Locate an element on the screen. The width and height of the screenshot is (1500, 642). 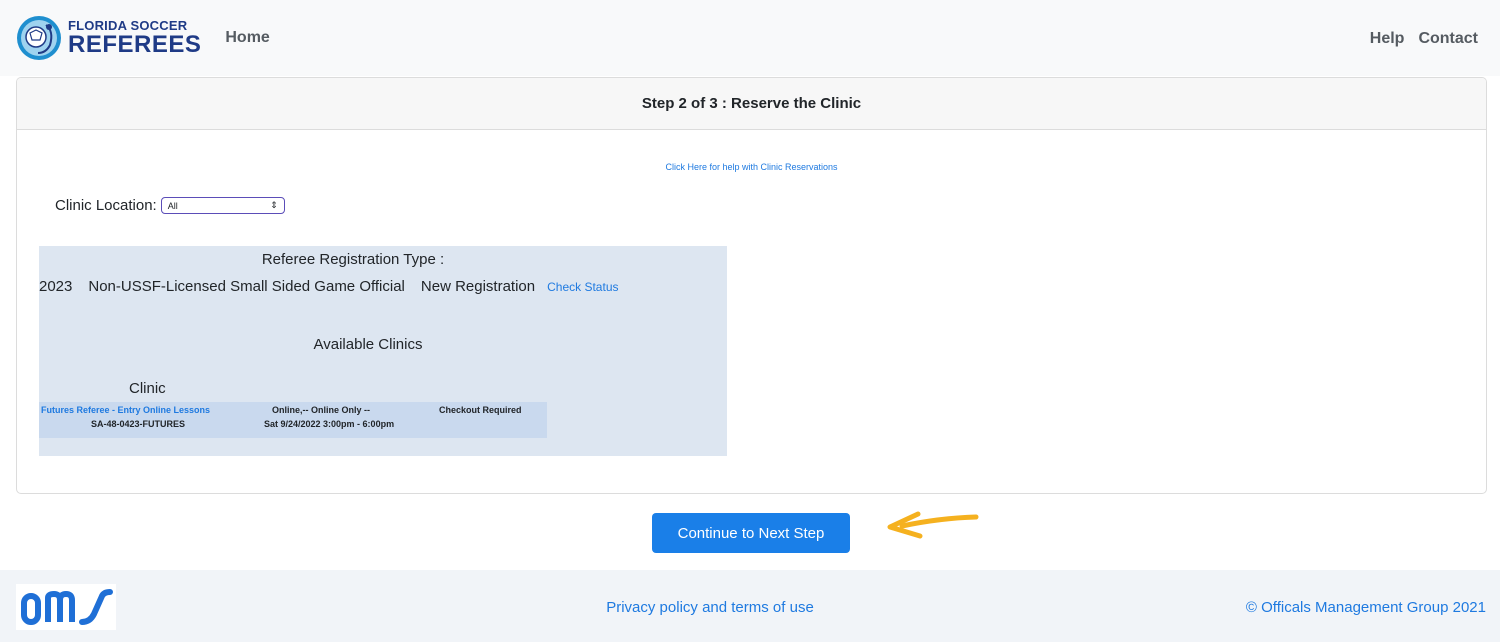
copyright-text: © Officals Management Group 2021 is located at coordinates (1365, 607).